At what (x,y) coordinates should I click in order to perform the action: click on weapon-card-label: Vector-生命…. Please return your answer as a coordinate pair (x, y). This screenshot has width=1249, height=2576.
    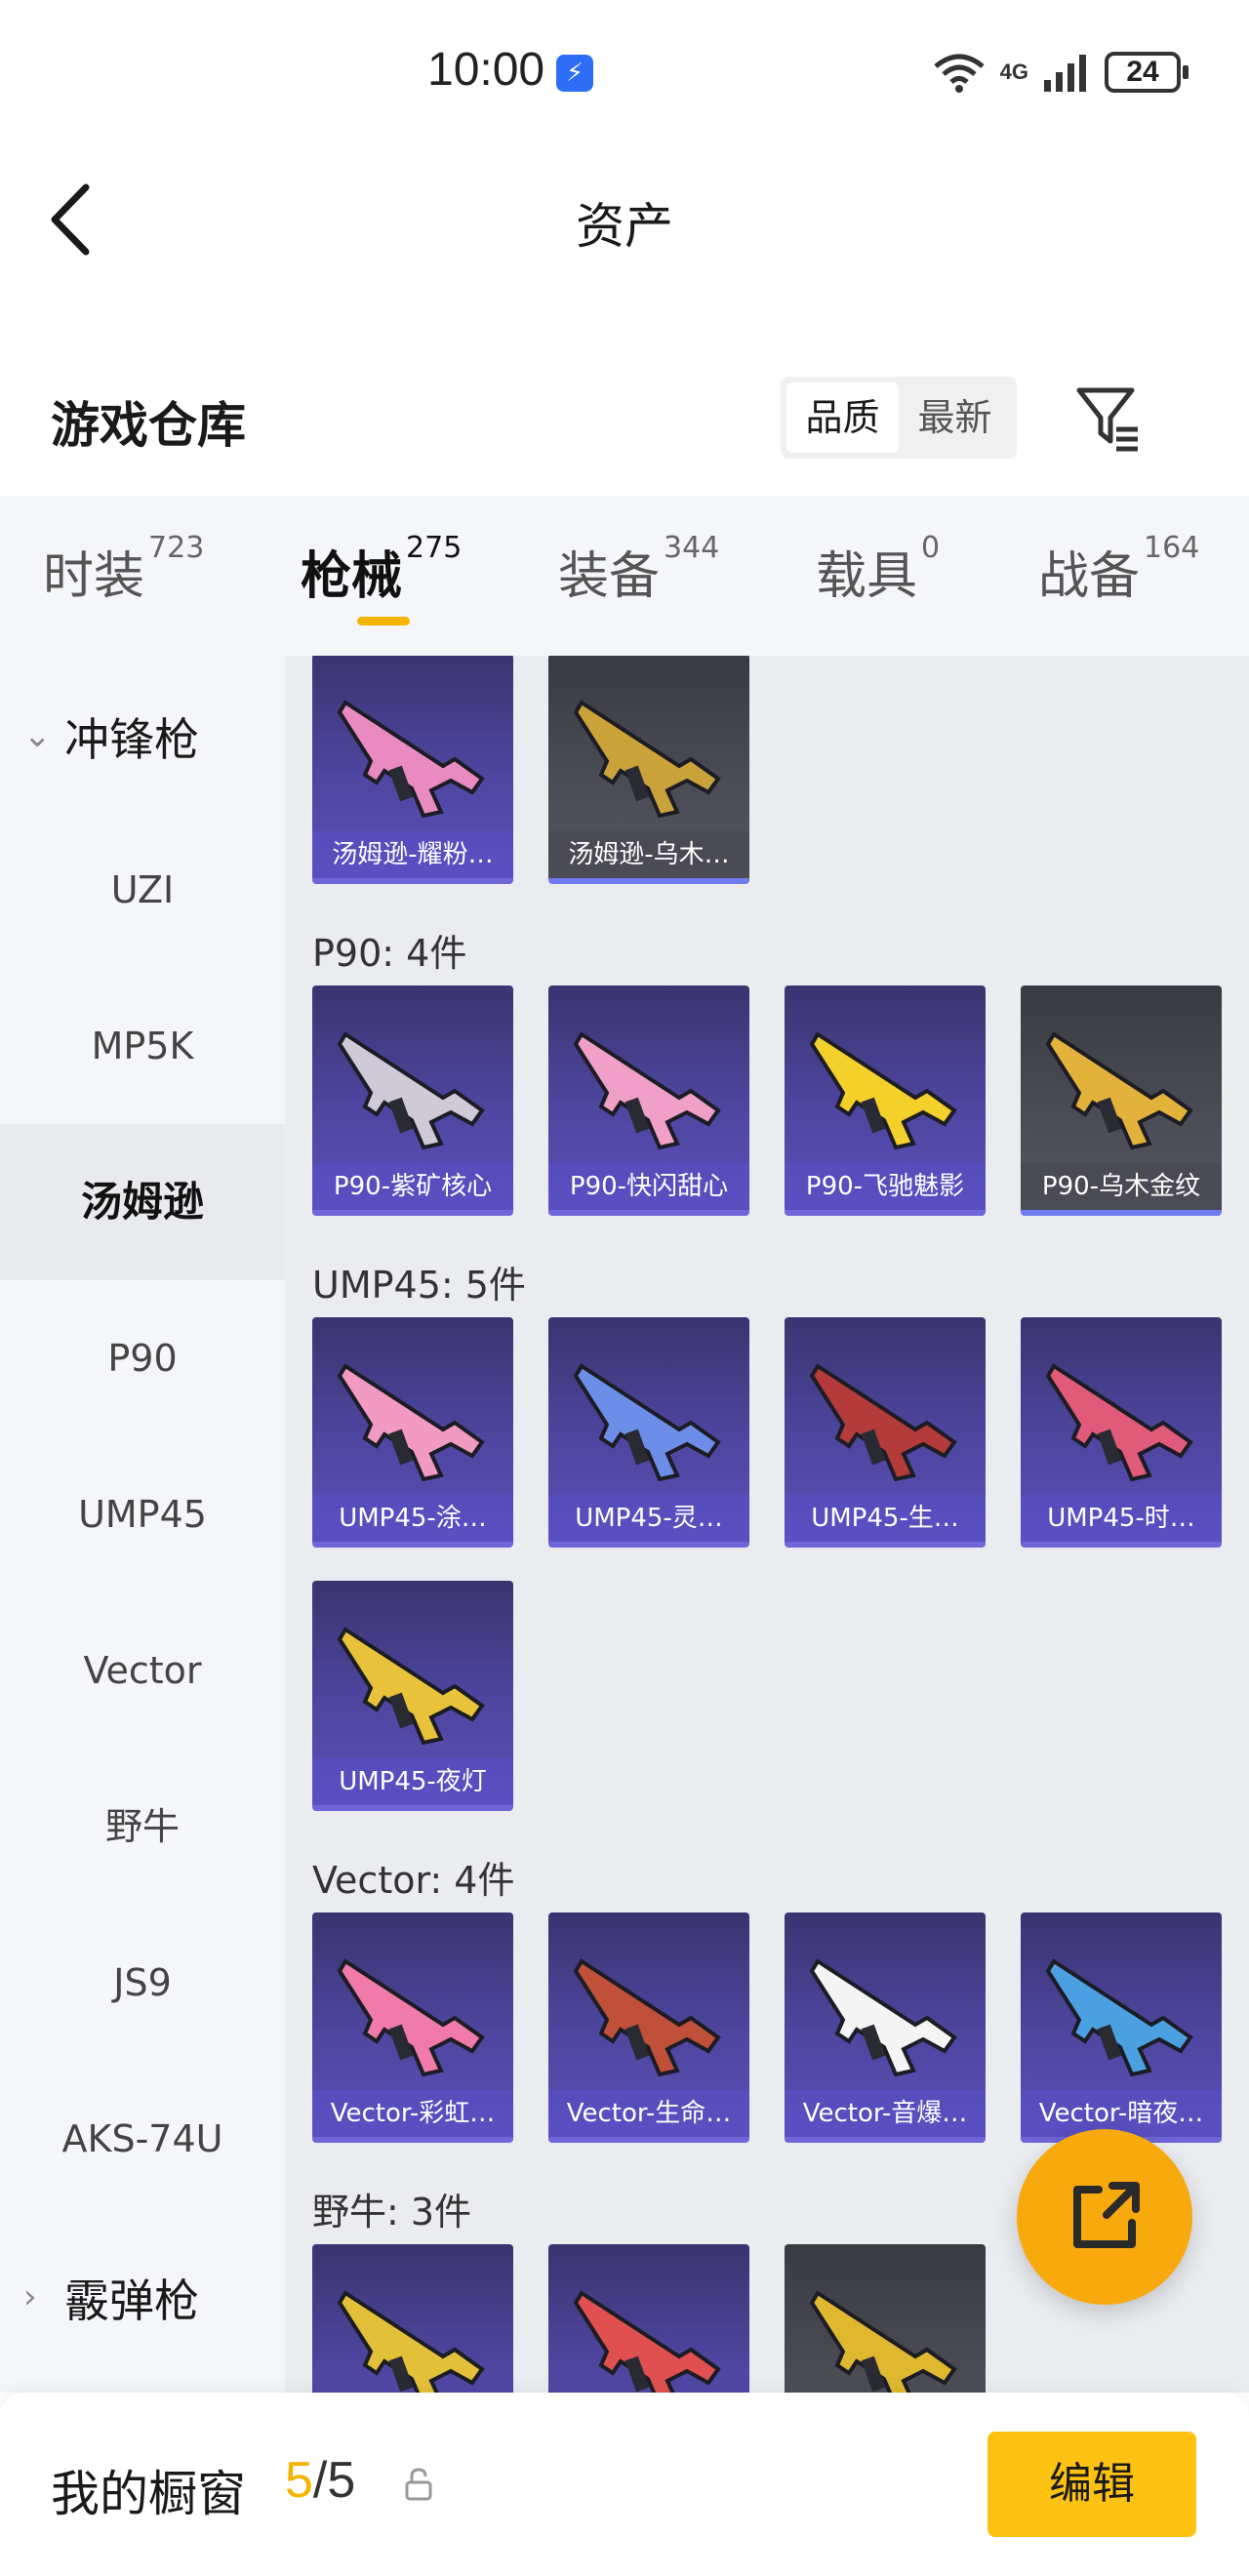
    Looking at the image, I should click on (648, 2113).